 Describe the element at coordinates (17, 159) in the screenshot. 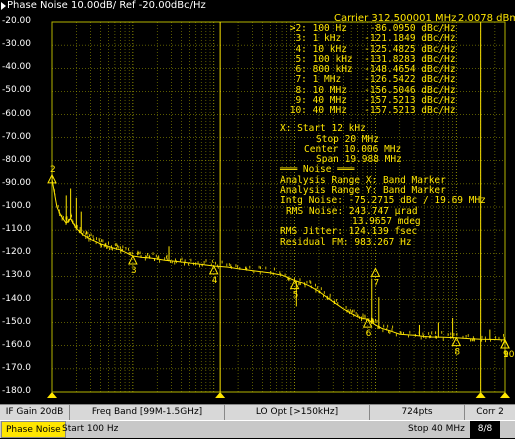

I see `y-tick-label: -80.00` at that location.